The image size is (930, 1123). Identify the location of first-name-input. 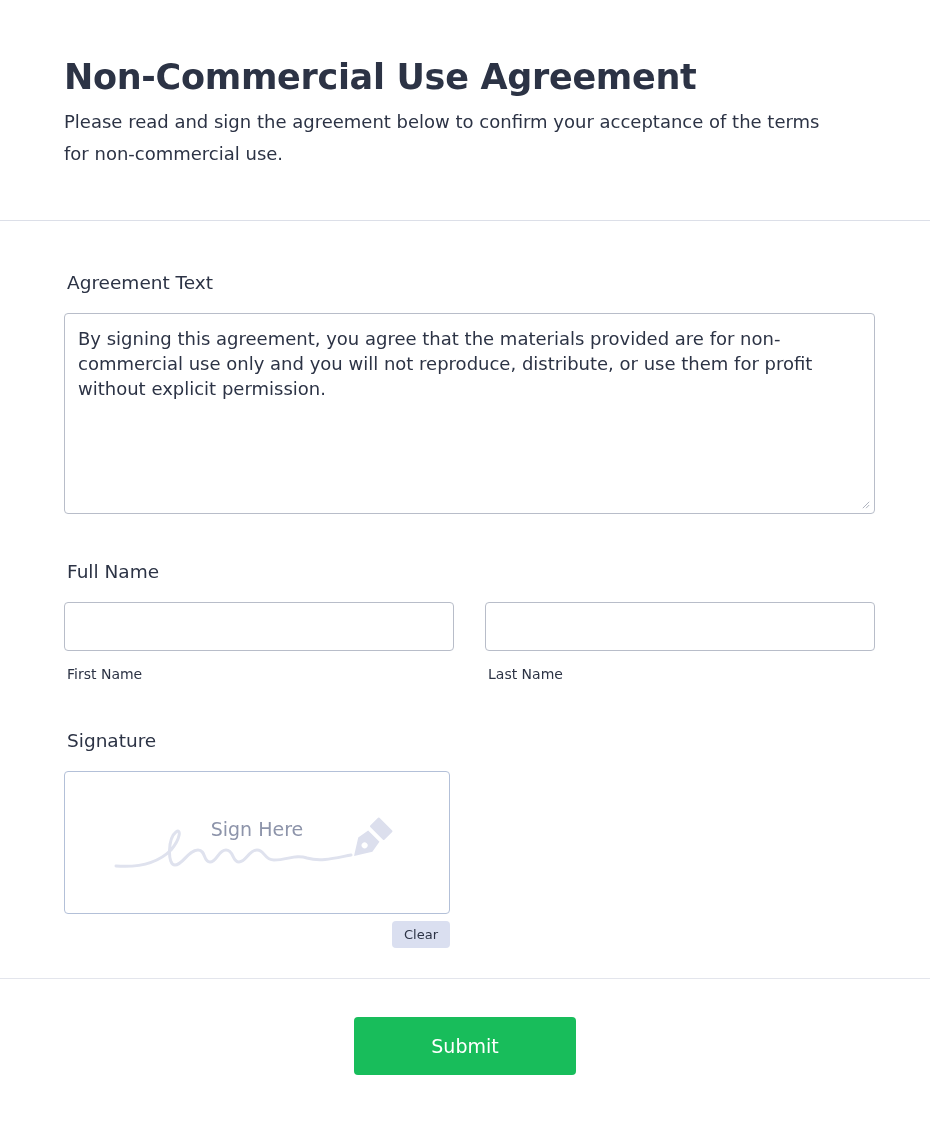
(259, 626).